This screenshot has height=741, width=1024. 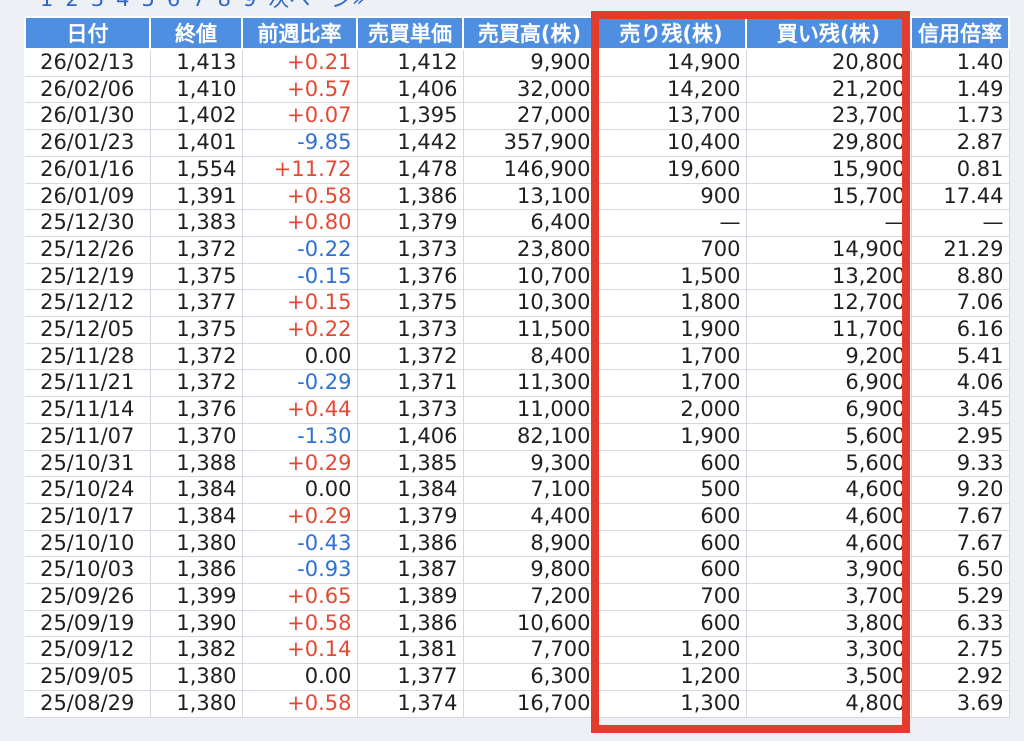 What do you see at coordinates (88, 170) in the screenshot?
I see `cell-date: 26/01/16` at bounding box center [88, 170].